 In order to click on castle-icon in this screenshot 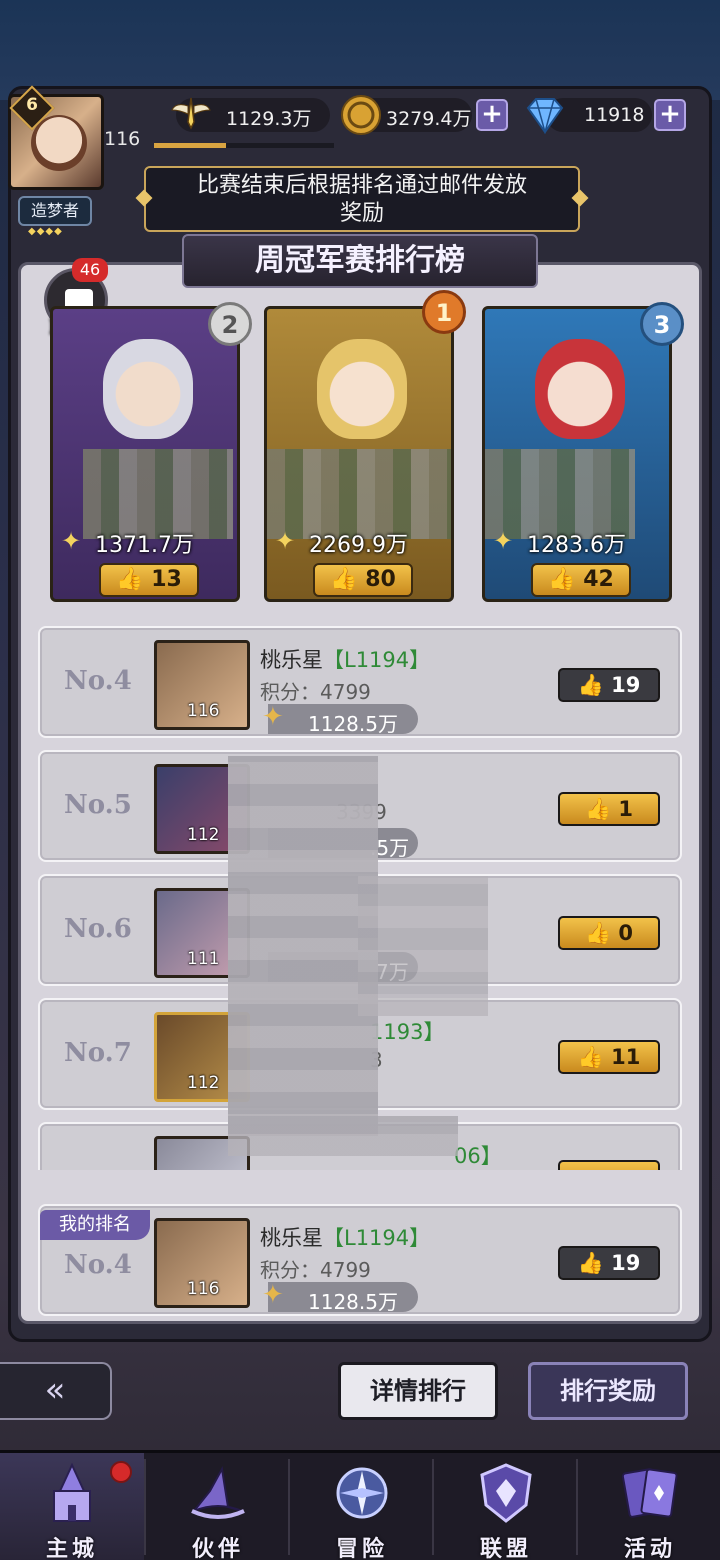, I will do `click(72, 1492)`.